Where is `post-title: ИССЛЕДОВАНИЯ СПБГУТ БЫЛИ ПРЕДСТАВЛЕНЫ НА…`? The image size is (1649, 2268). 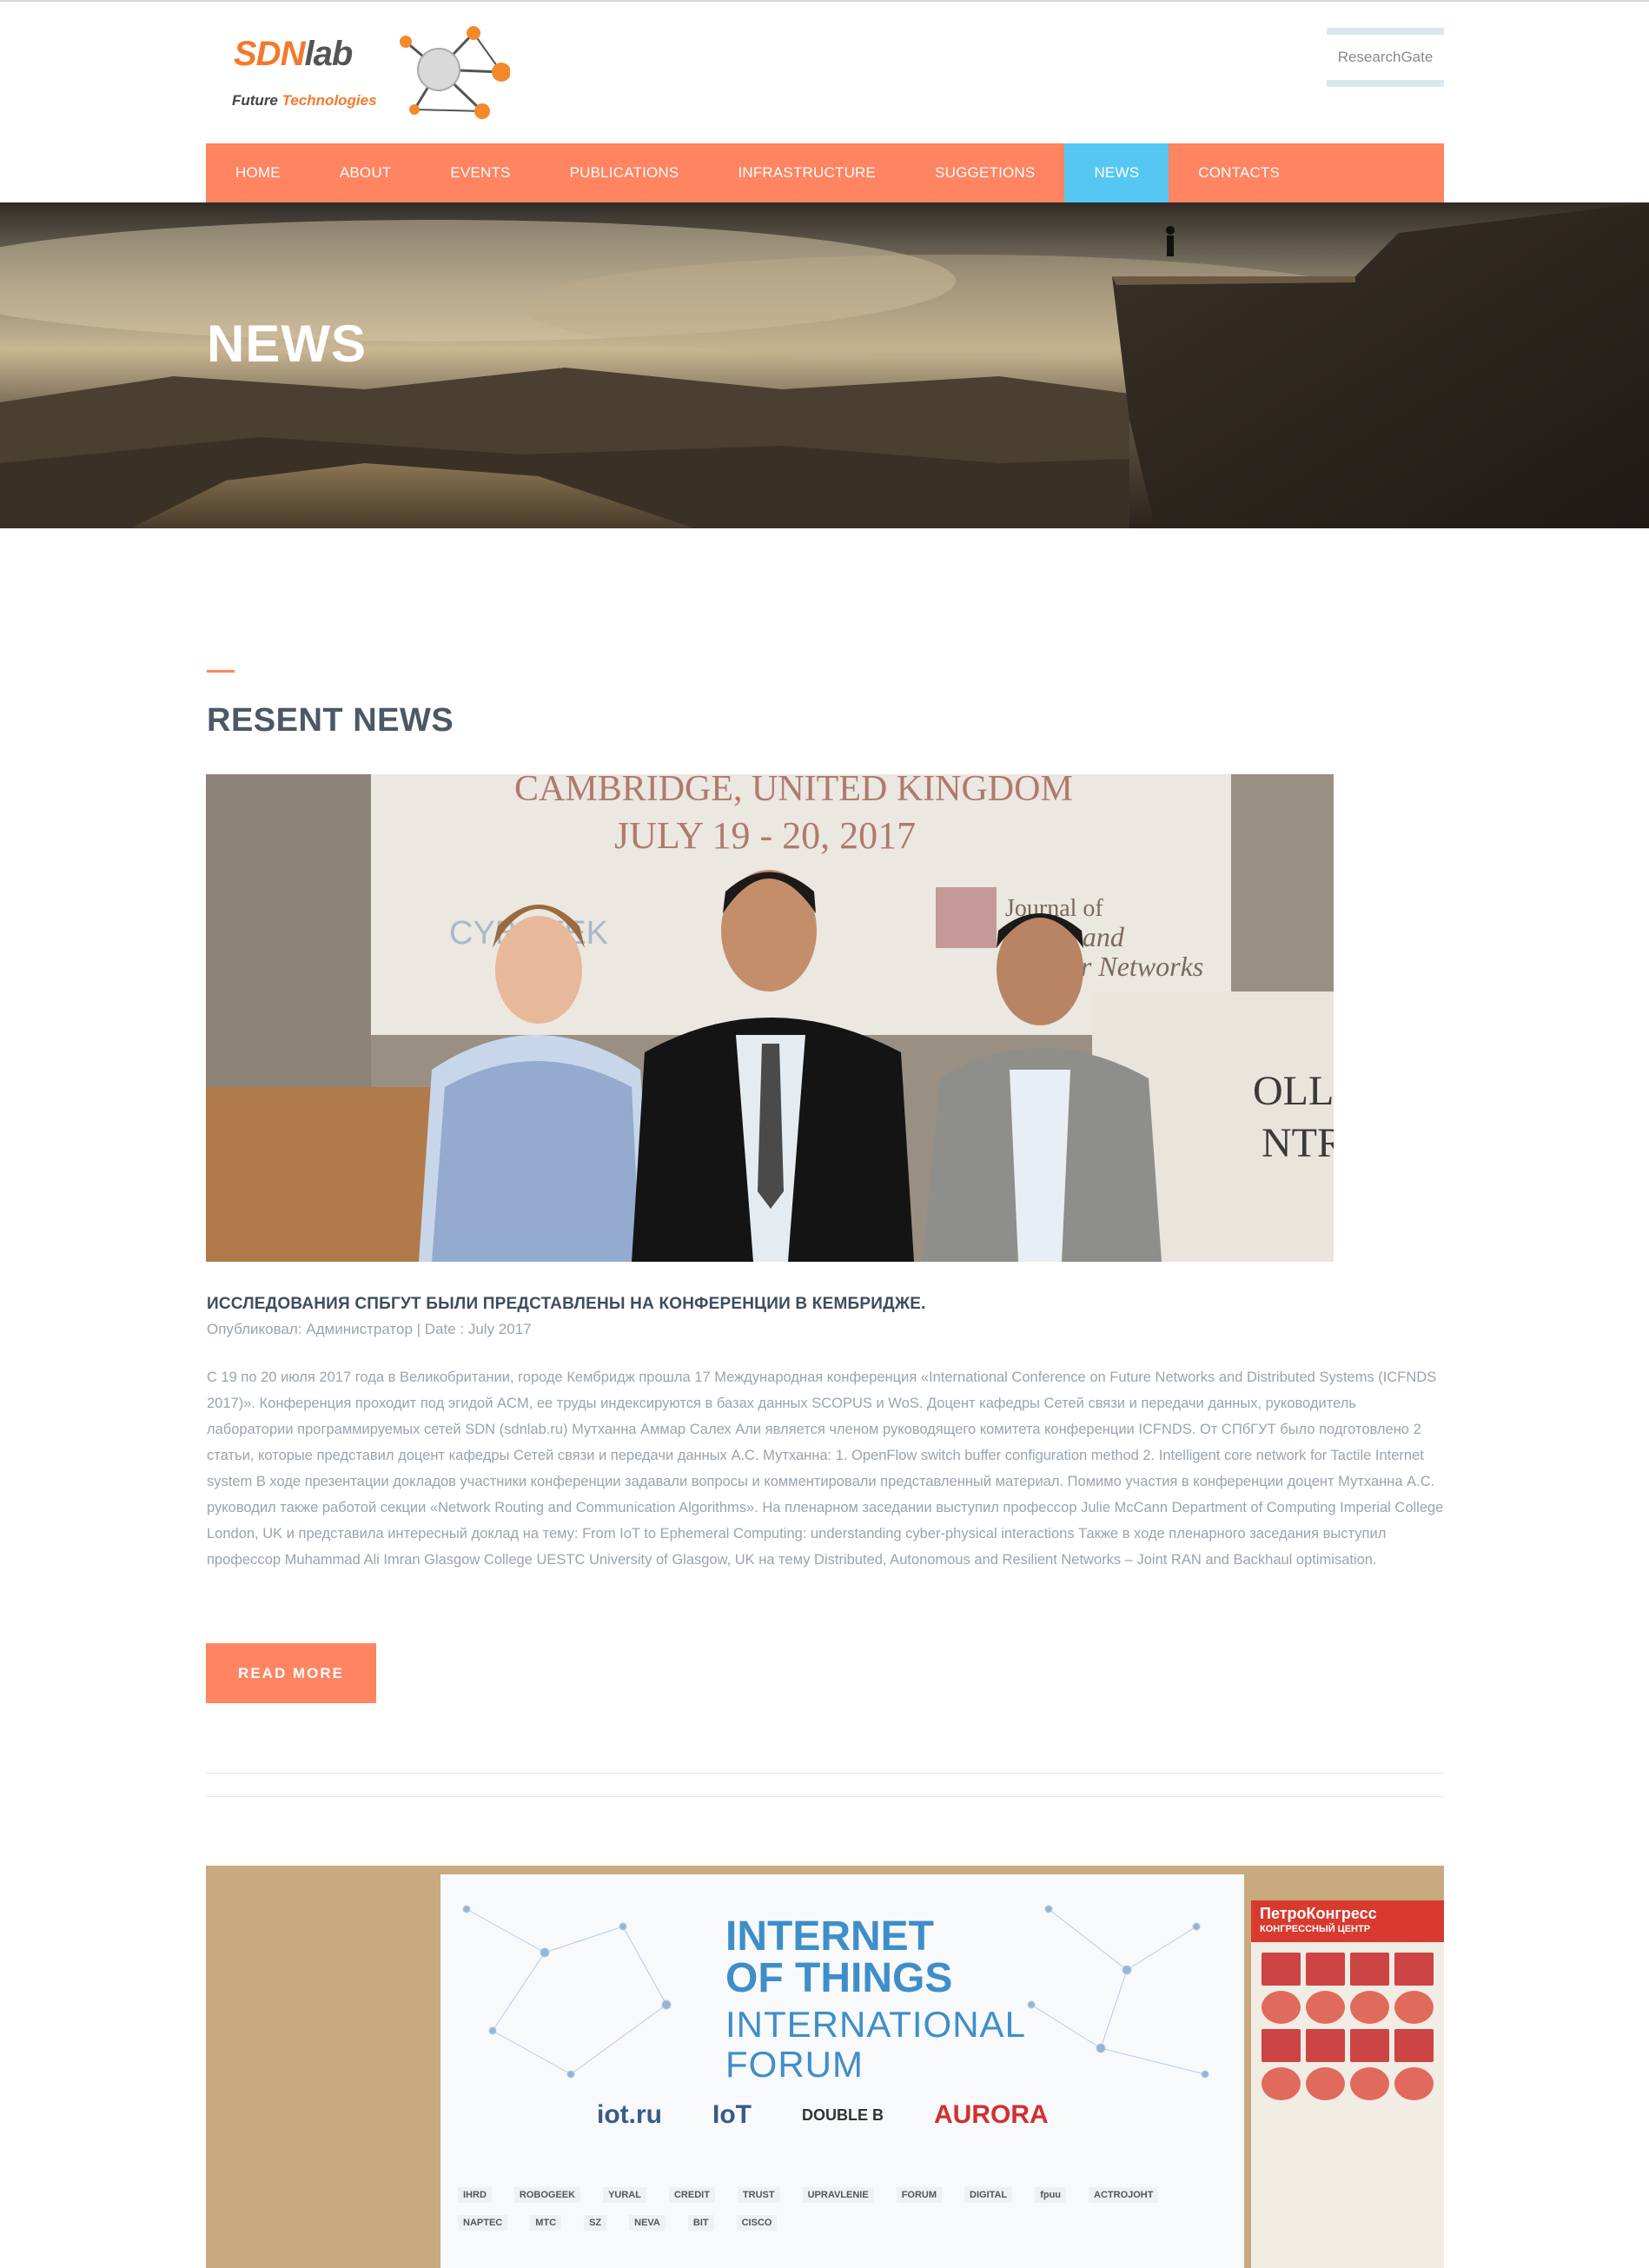
post-title: ИССЛЕДОВАНИЯ СПБГУТ БЫЛИ ПРЕДСТАВЛЕНЫ НА… is located at coordinates (566, 1304).